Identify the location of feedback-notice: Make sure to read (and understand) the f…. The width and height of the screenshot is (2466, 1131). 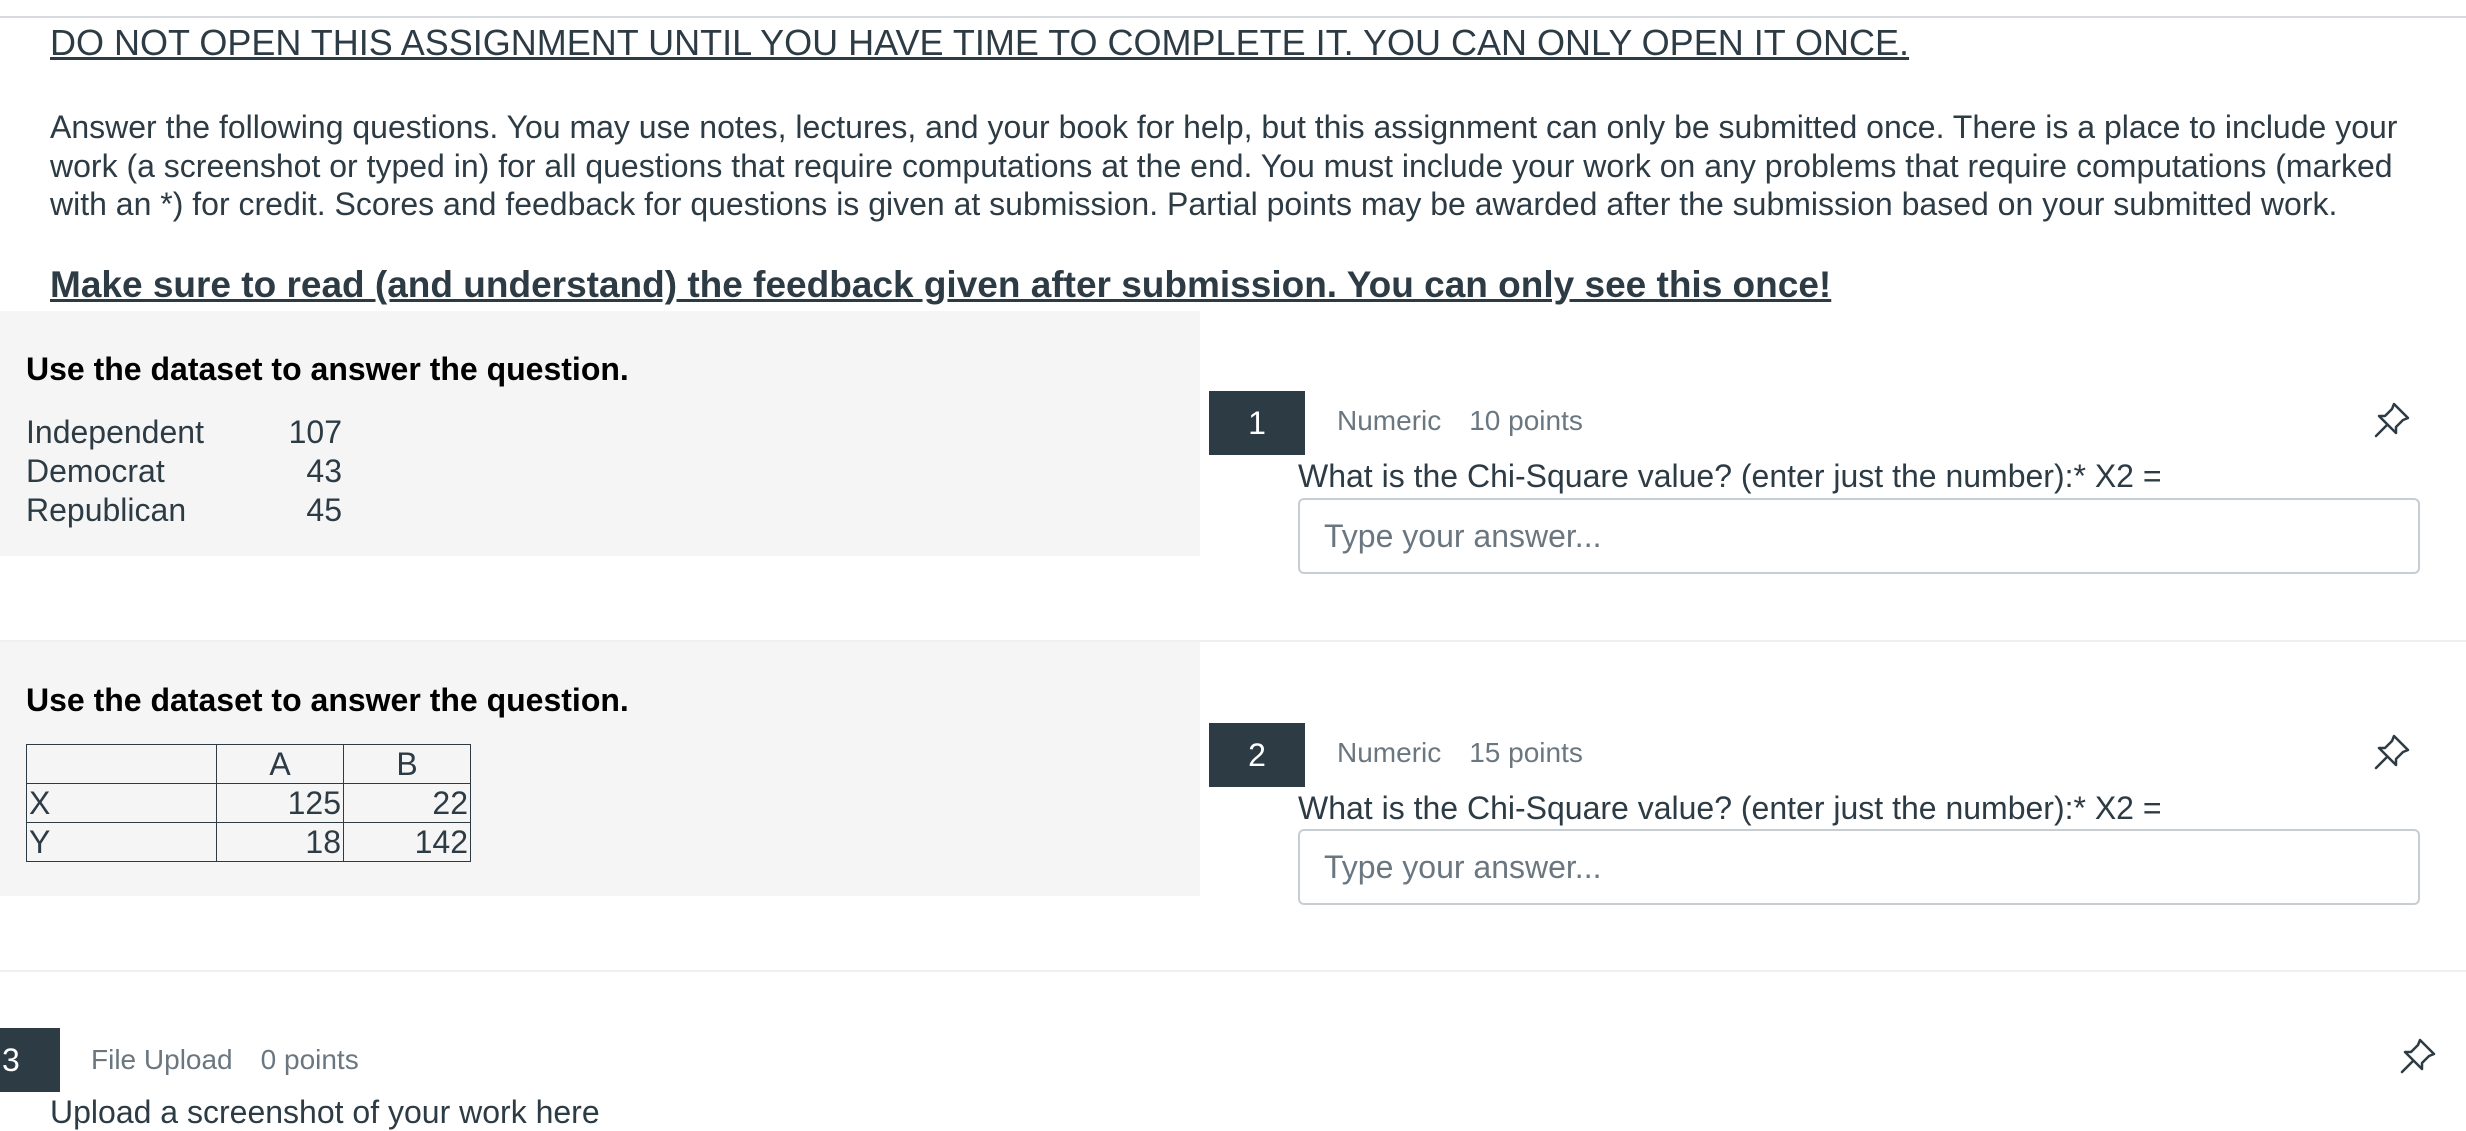
(941, 284).